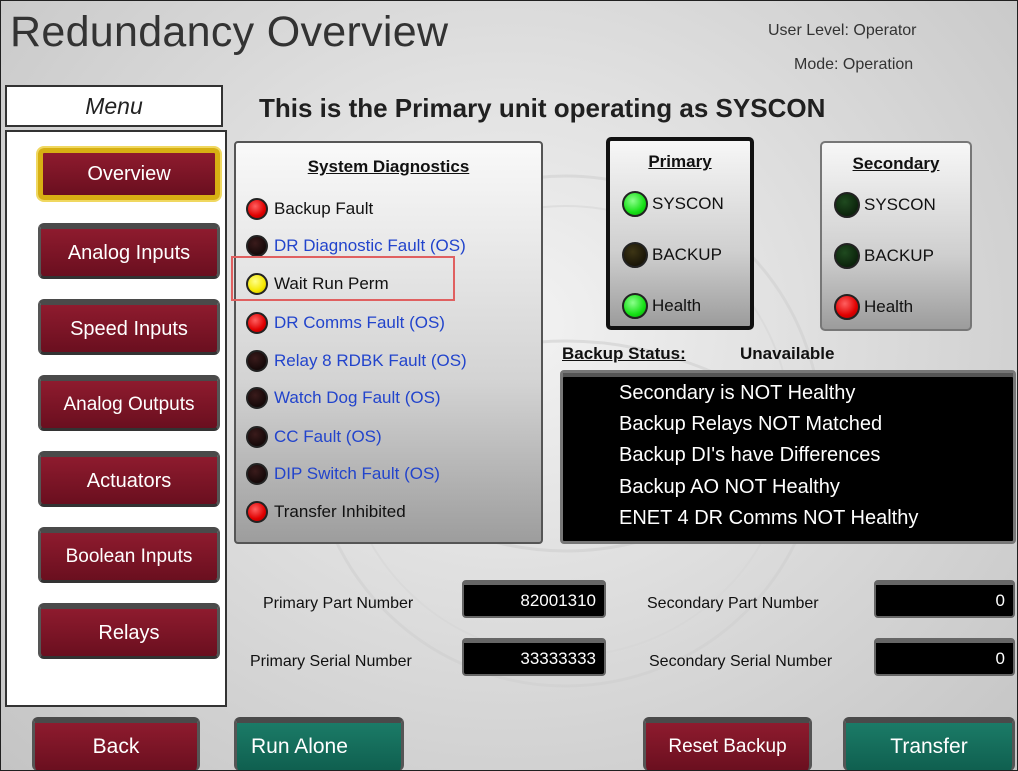 This screenshot has width=1018, height=771. What do you see at coordinates (737, 393) in the screenshot?
I see `status-message: Secondary is NOT Healthy` at bounding box center [737, 393].